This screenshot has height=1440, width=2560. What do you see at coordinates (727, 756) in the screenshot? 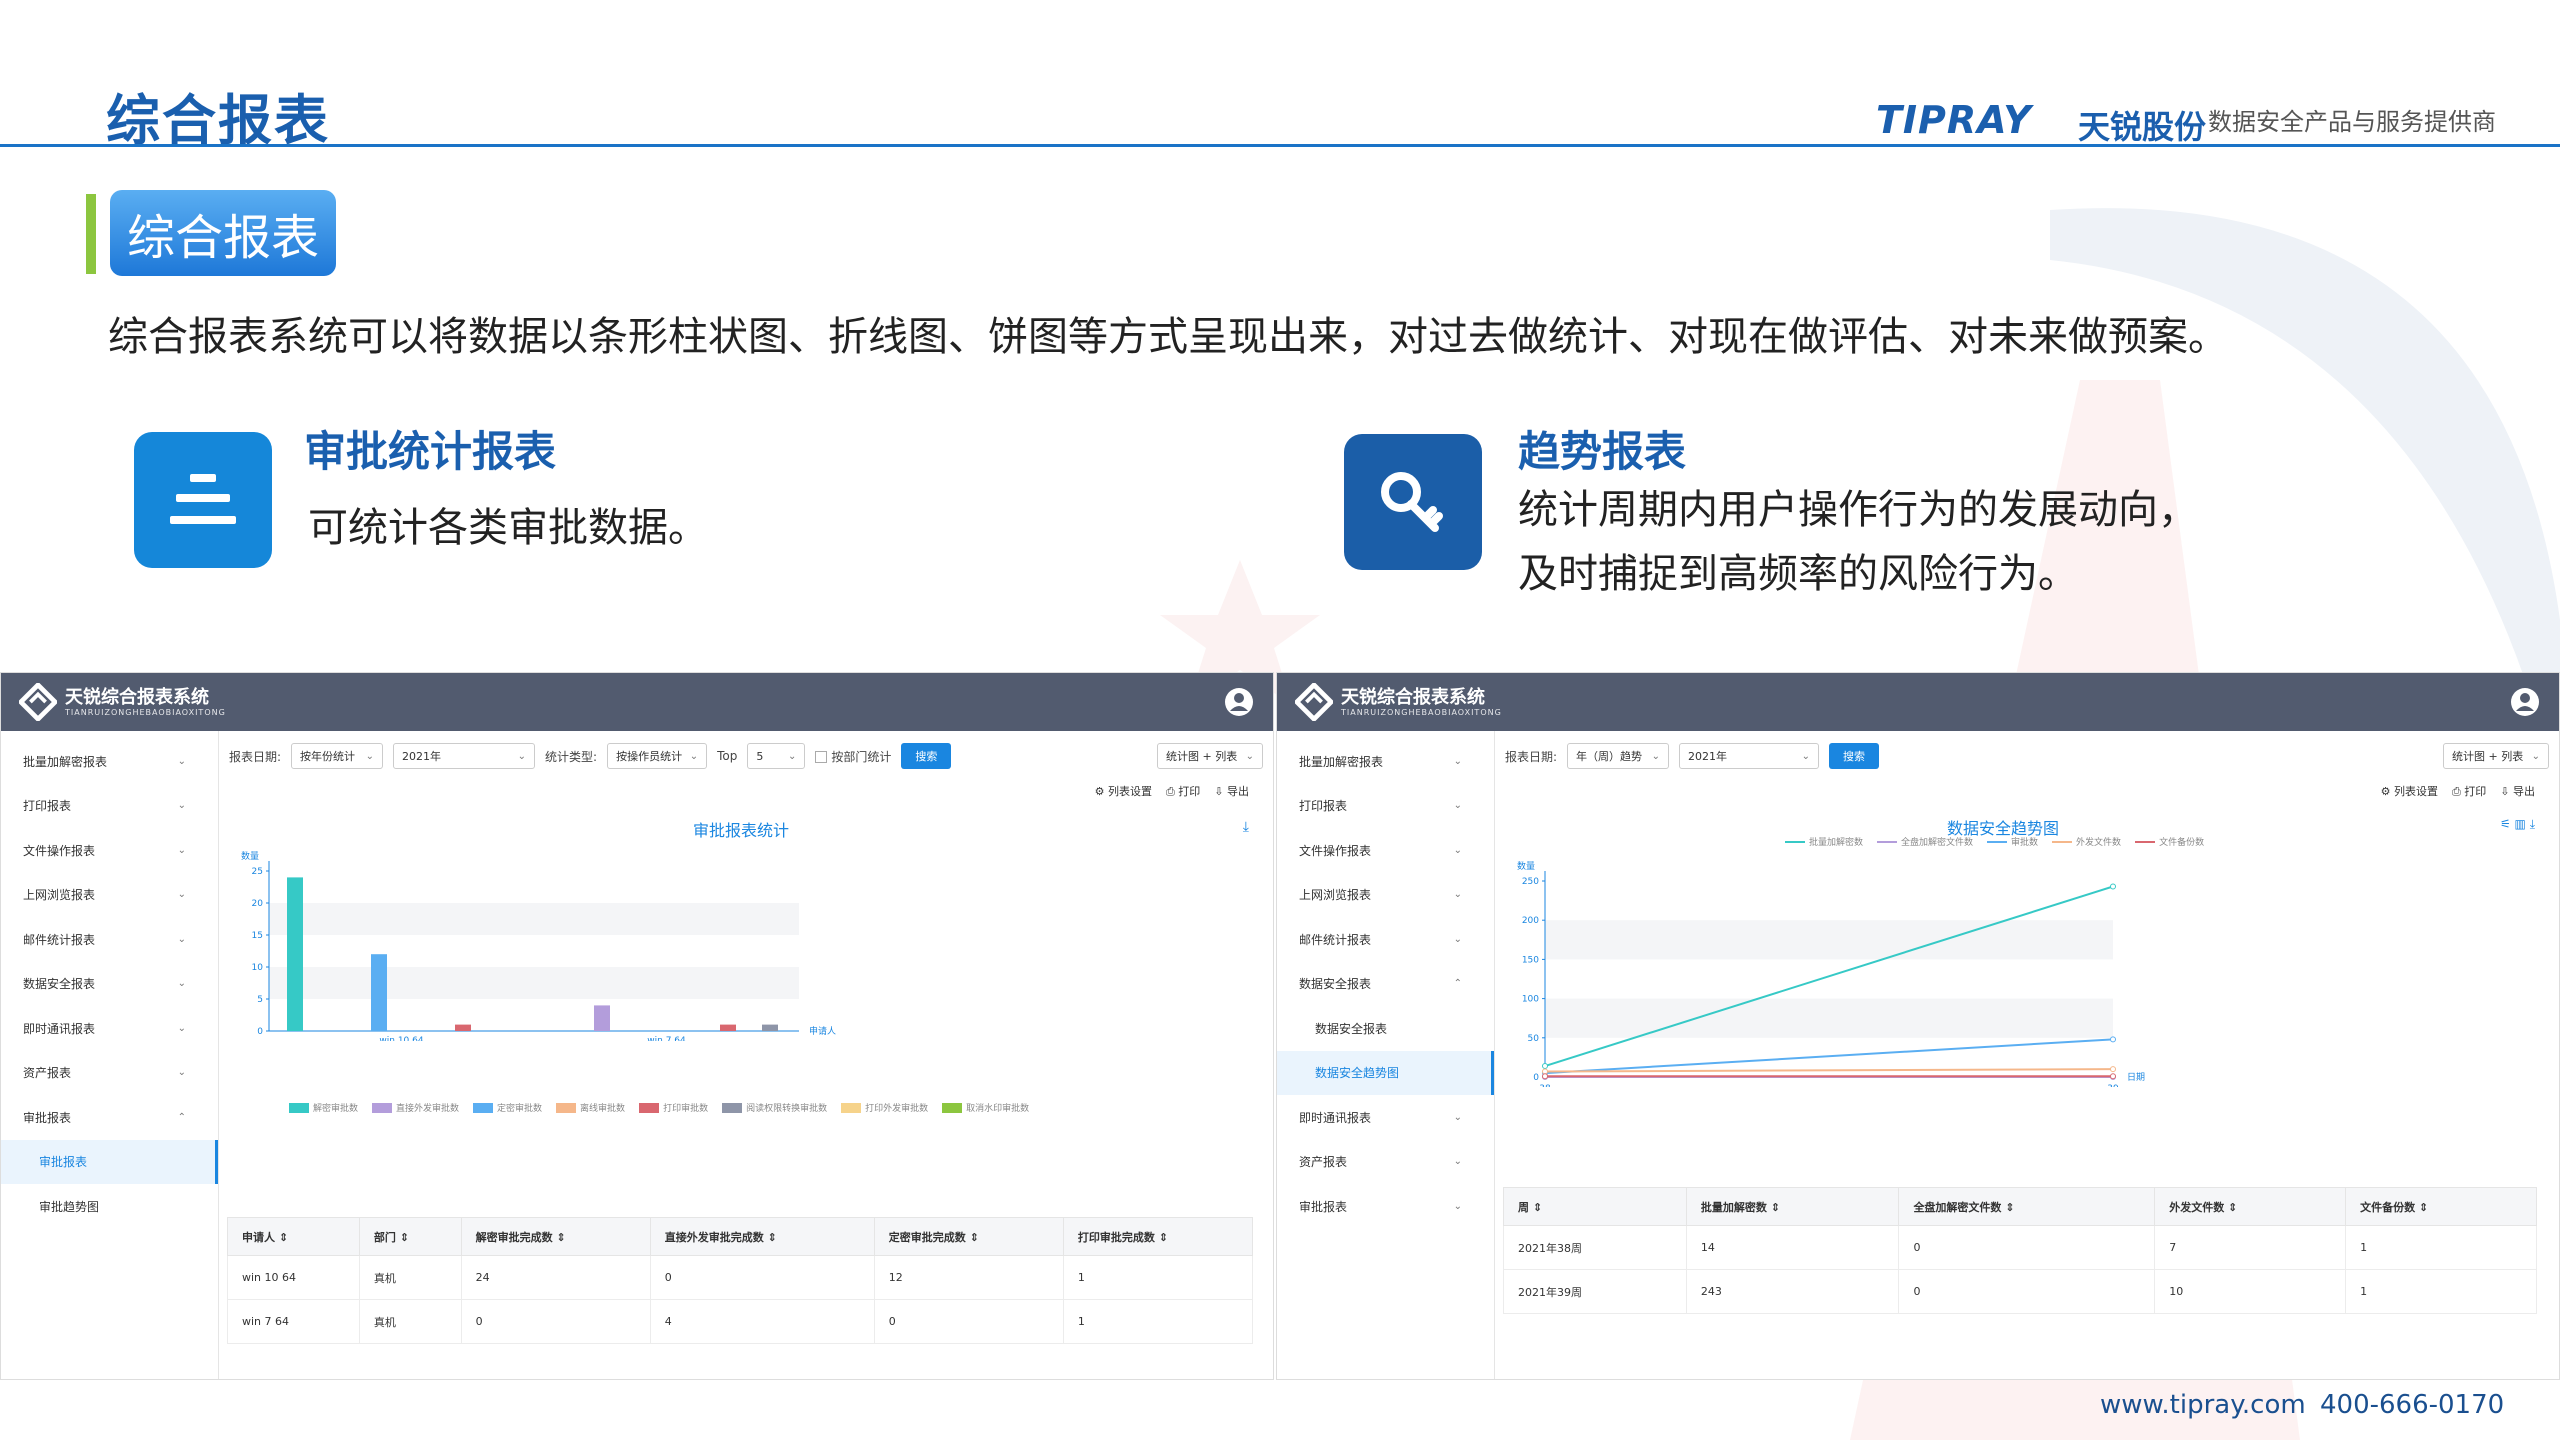
I see `top-label: Top` at bounding box center [727, 756].